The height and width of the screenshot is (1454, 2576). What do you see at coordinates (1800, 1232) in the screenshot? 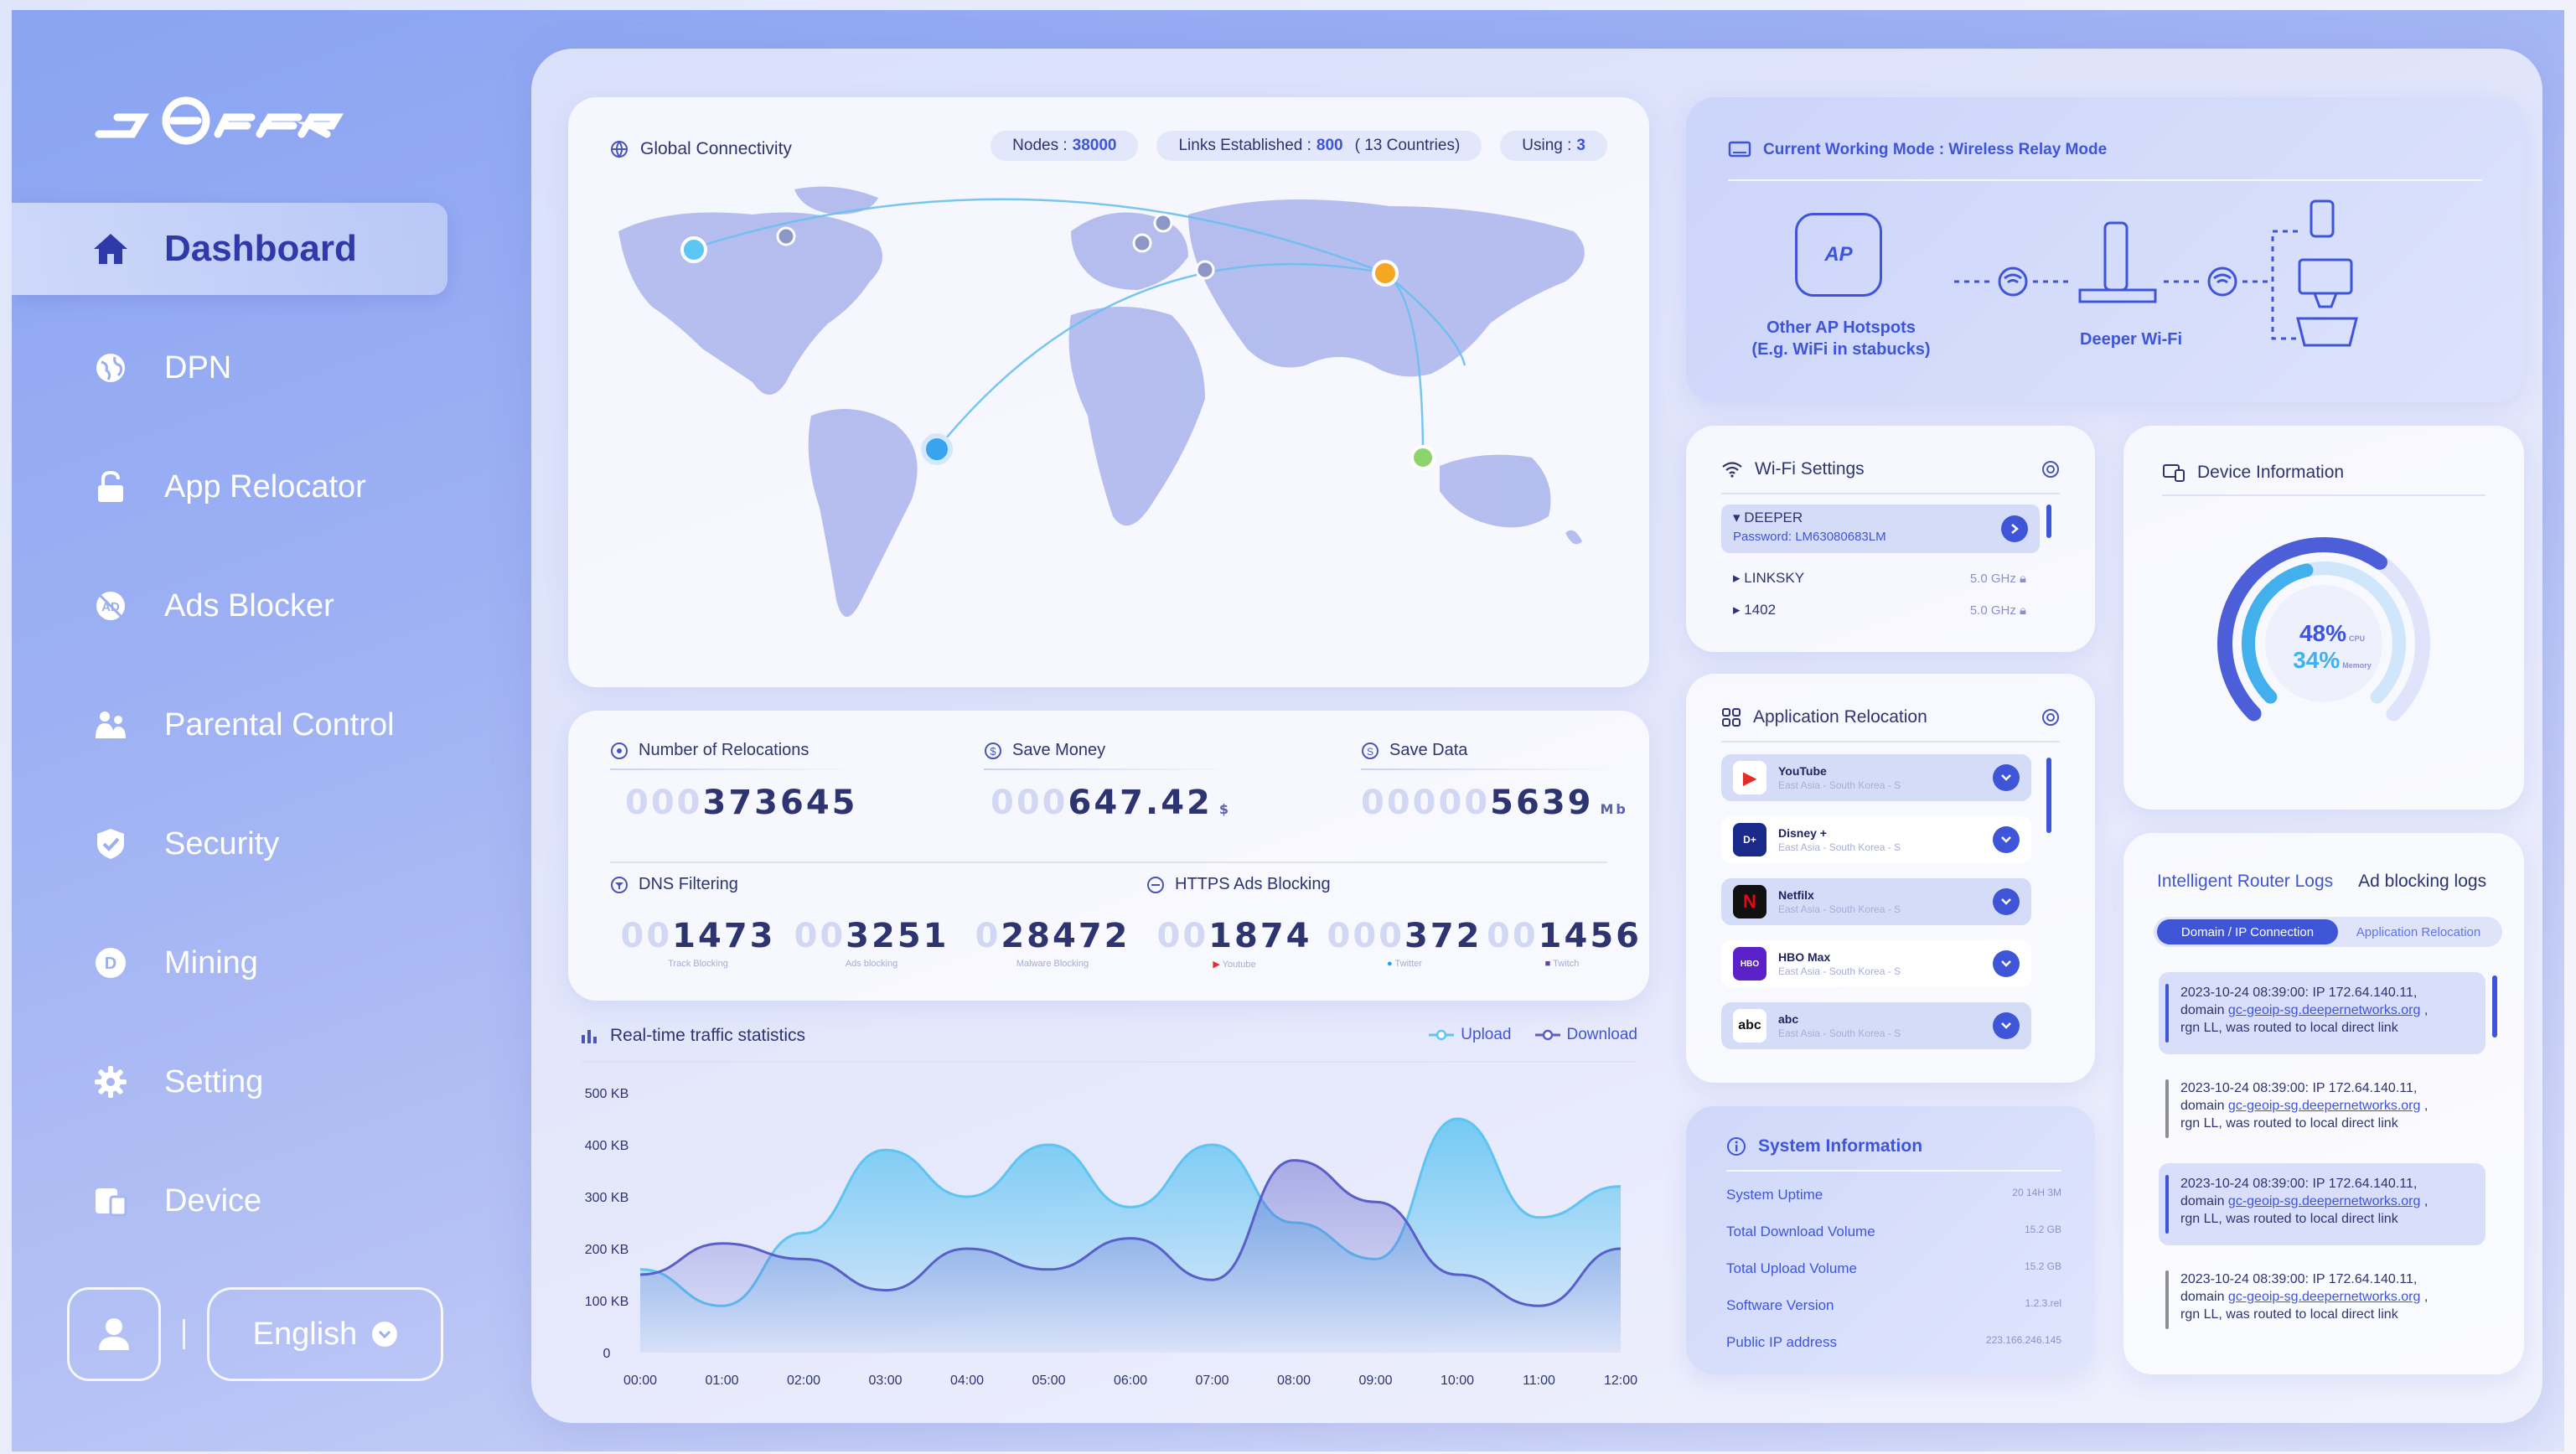
I see `system-row-label: Total Download Volume` at bounding box center [1800, 1232].